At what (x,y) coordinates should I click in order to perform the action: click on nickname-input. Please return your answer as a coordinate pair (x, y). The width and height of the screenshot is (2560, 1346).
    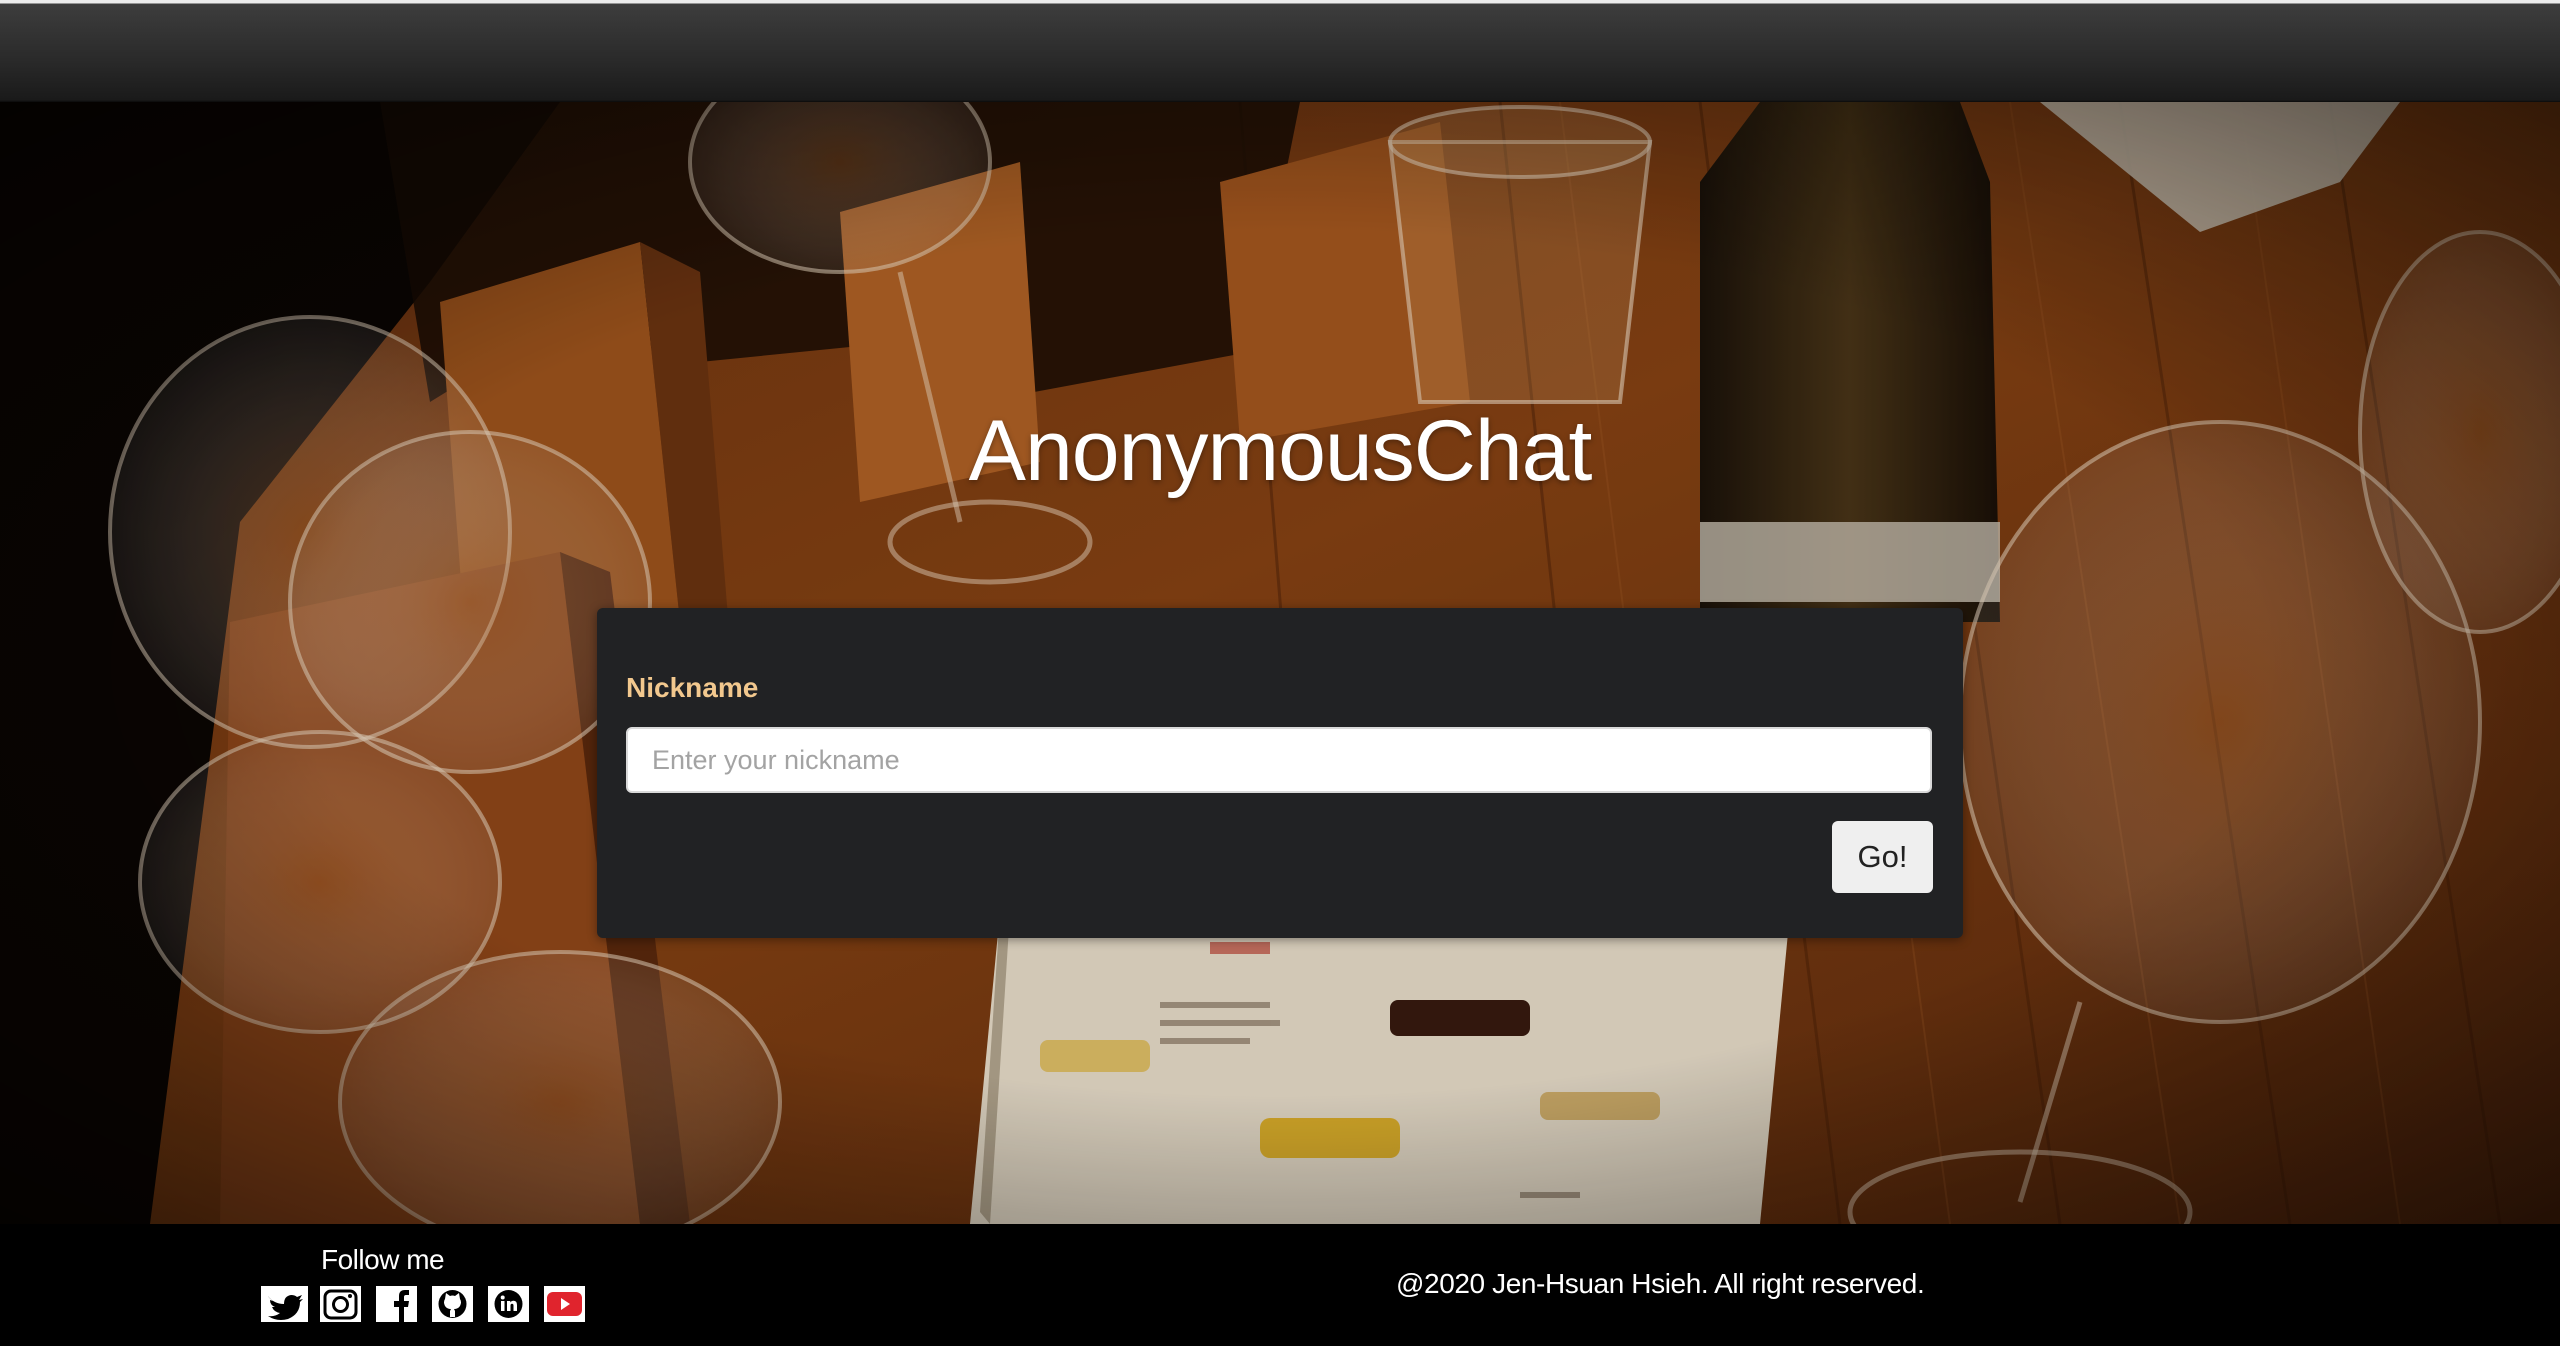
    Looking at the image, I should click on (1279, 760).